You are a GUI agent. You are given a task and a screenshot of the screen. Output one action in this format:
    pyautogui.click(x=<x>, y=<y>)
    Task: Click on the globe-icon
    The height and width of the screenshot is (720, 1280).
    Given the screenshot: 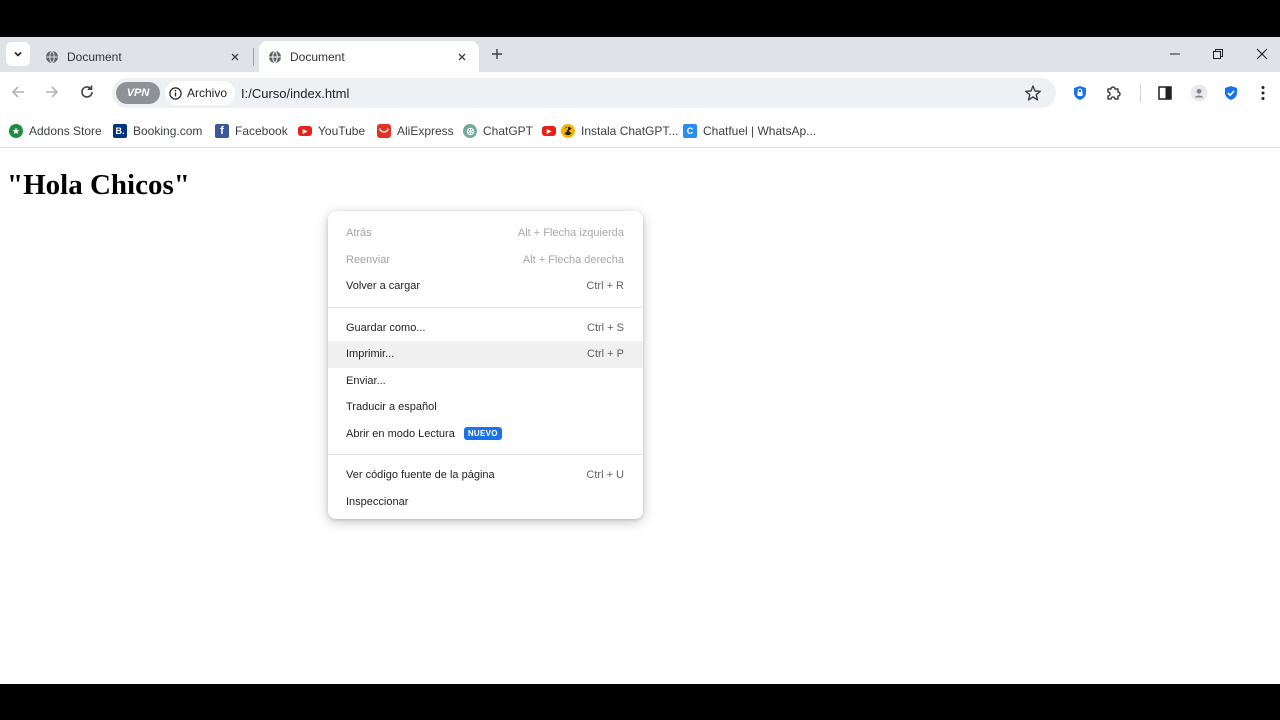 What is the action you would take?
    pyautogui.click(x=275, y=57)
    